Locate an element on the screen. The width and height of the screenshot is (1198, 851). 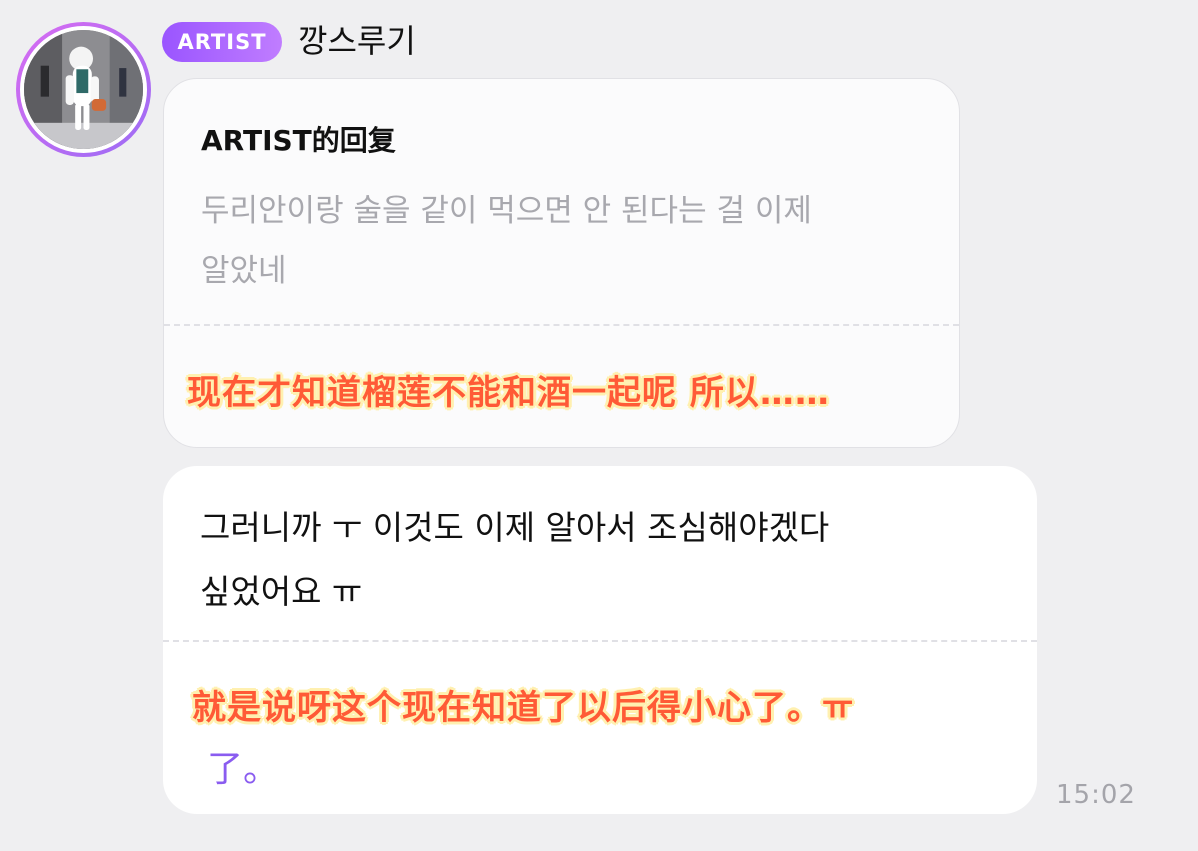
artist-badge: ARTIST is located at coordinates (222, 42).